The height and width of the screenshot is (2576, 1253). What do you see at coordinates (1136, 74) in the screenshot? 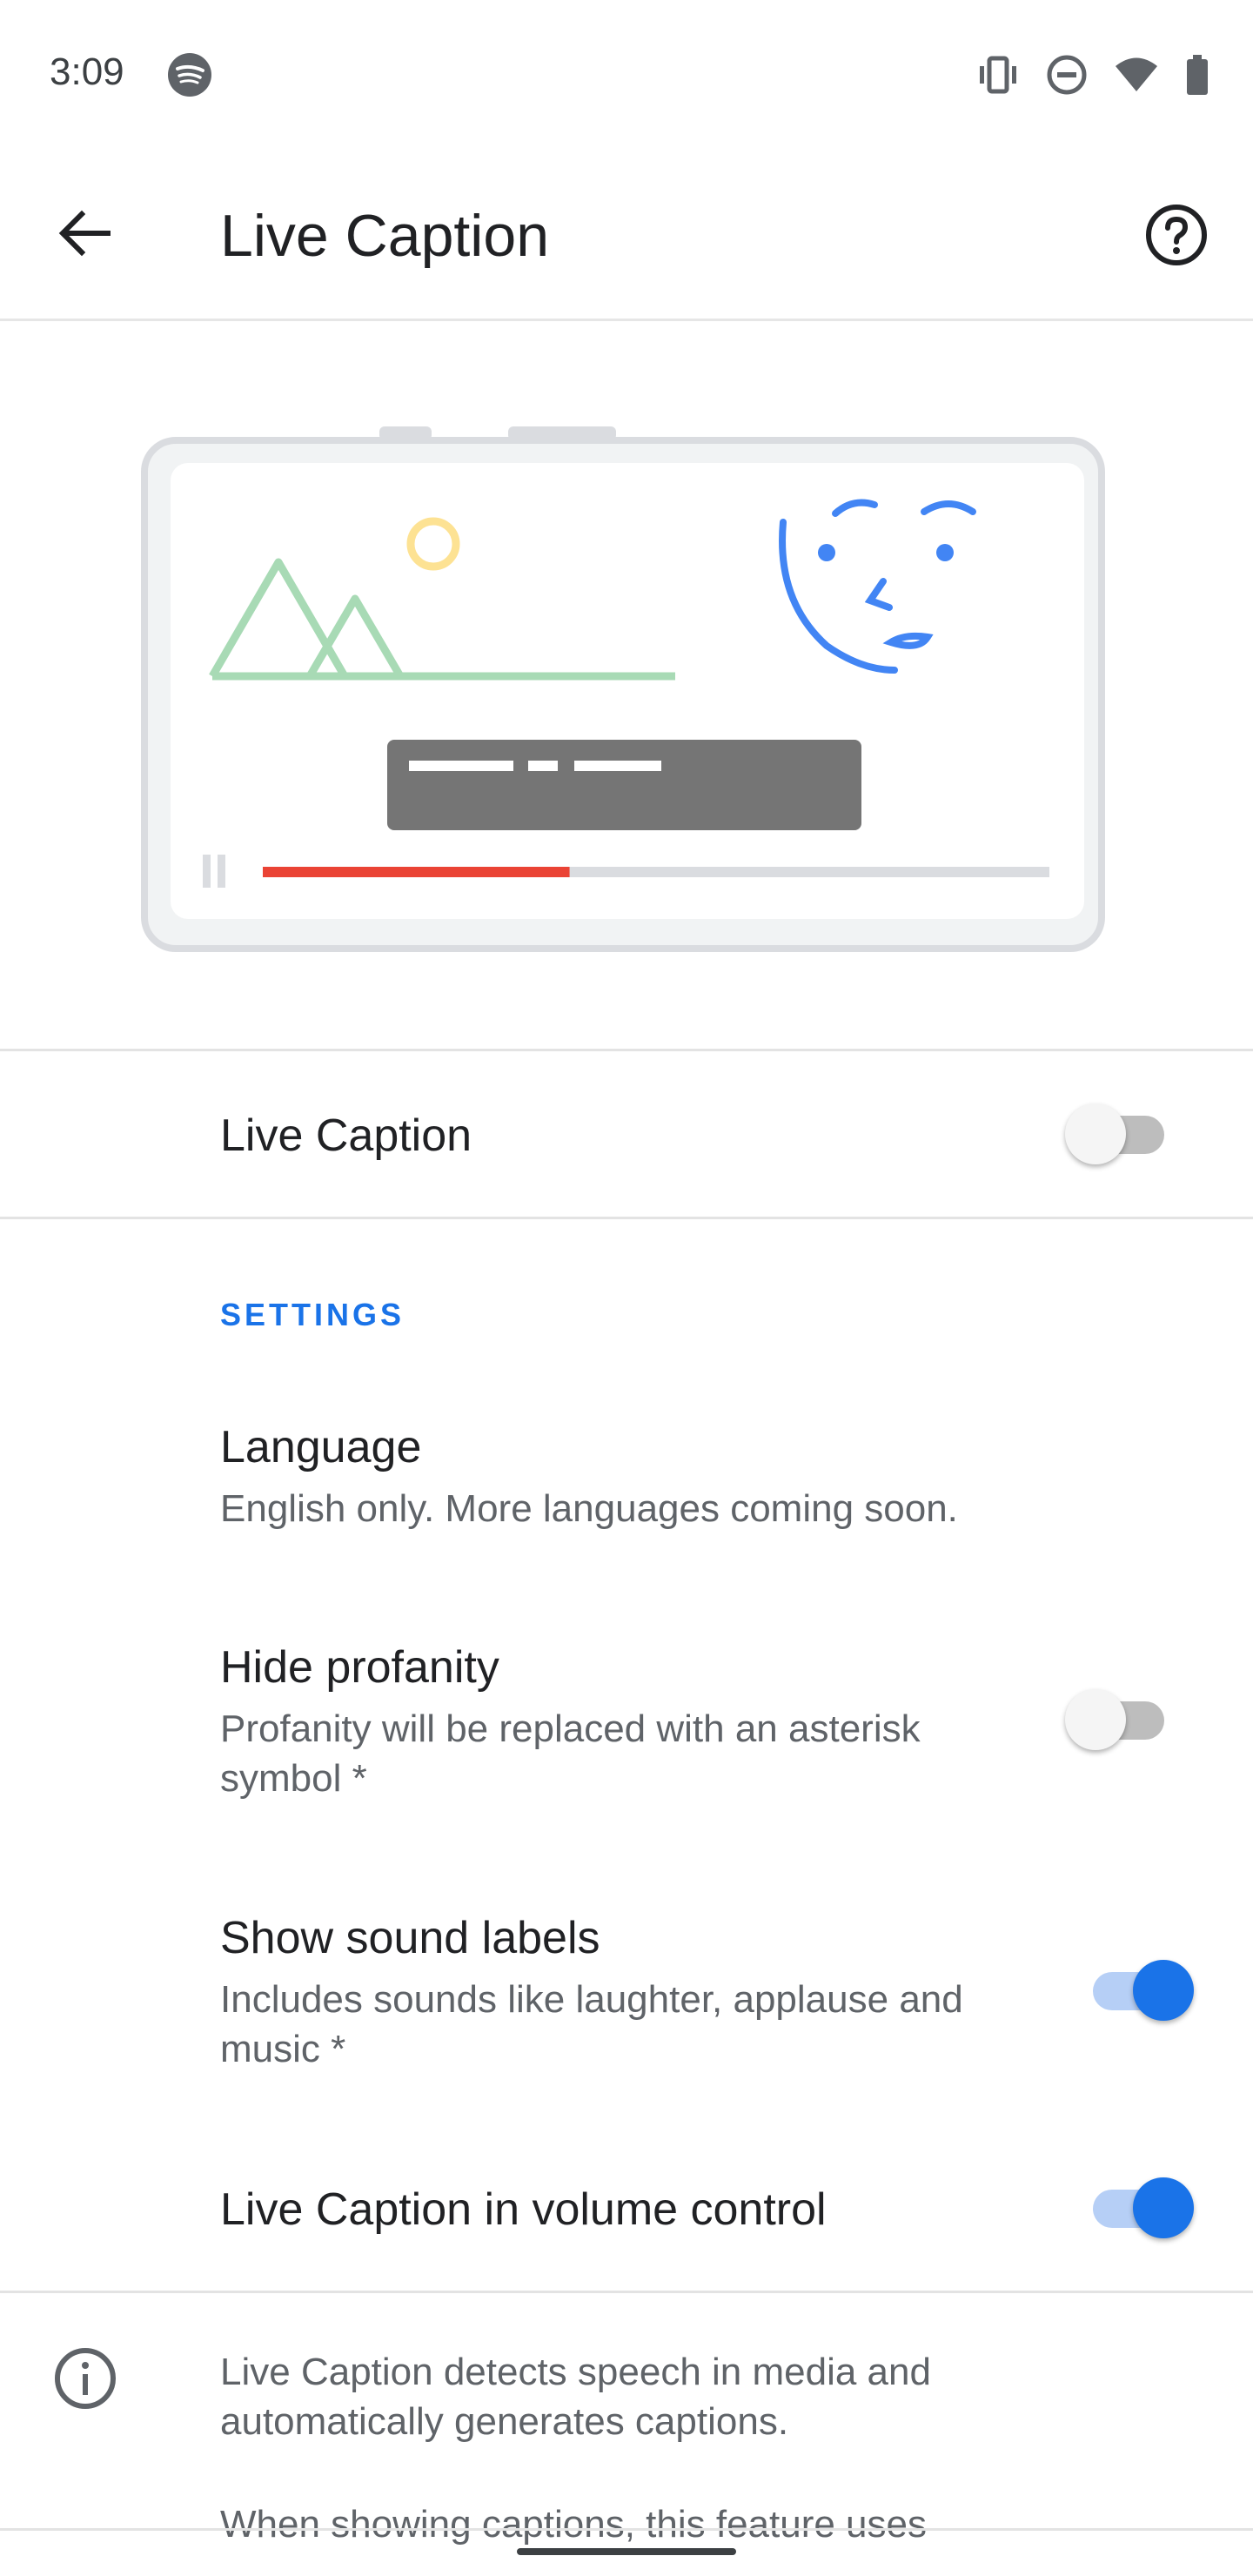
I see `wifi-icon` at bounding box center [1136, 74].